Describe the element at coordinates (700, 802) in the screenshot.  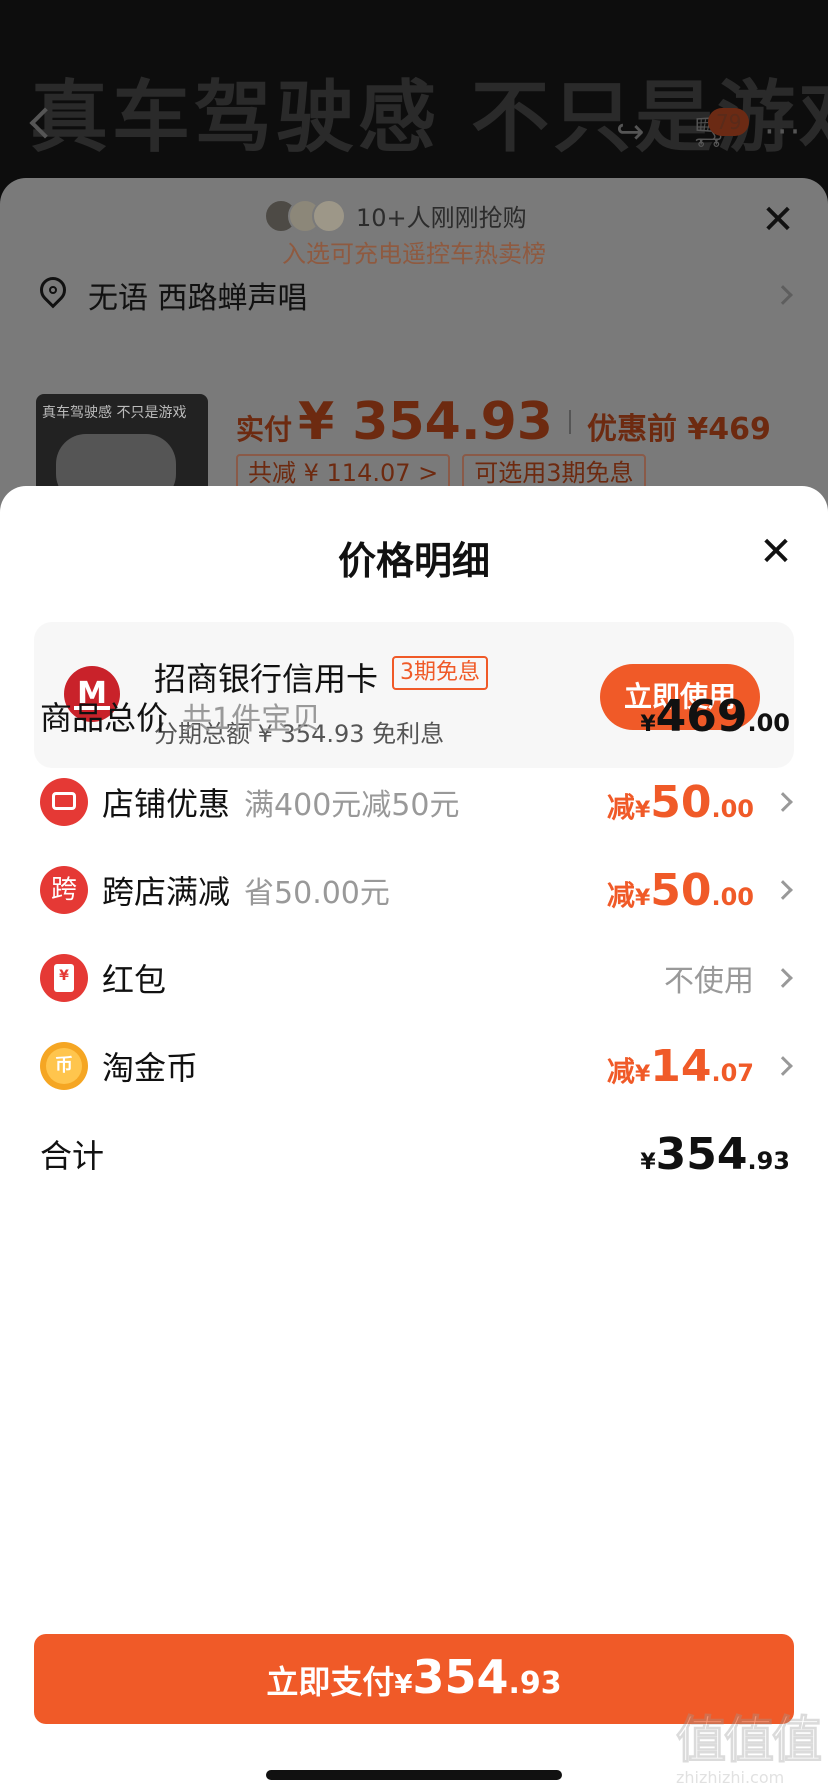
I see `shop-discount-amount: 减 ¥ 50 .00` at that location.